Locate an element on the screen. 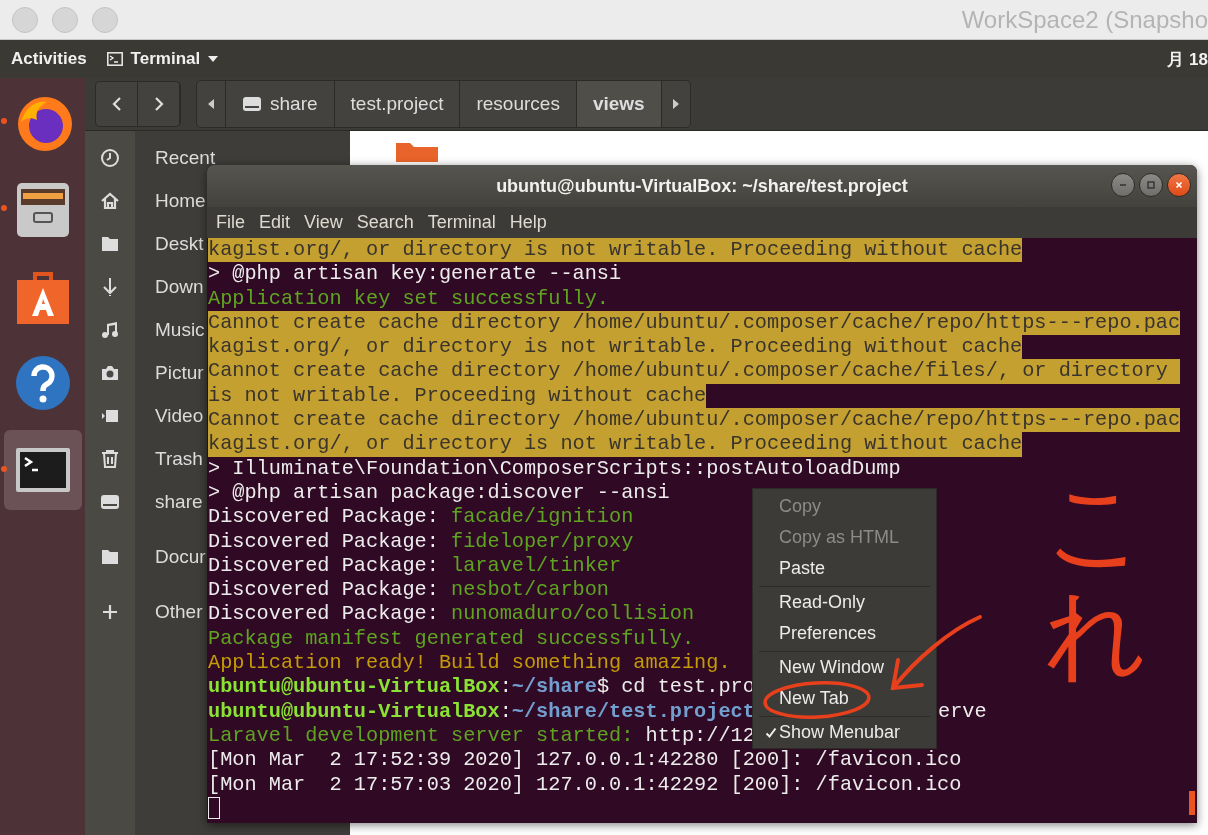  menu-item: Edit is located at coordinates (275, 222).